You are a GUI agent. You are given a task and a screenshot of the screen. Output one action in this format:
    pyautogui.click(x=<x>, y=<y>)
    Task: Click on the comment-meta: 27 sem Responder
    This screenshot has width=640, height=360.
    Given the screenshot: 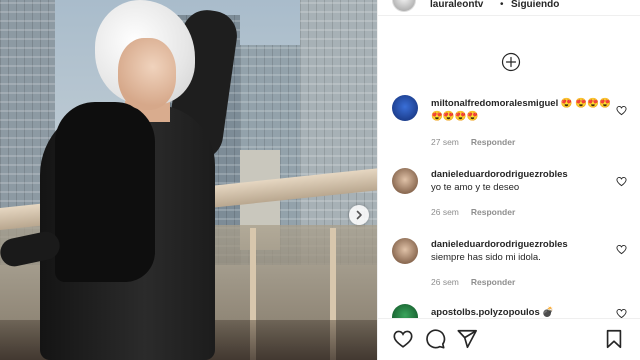 What is the action you would take?
    pyautogui.click(x=473, y=142)
    